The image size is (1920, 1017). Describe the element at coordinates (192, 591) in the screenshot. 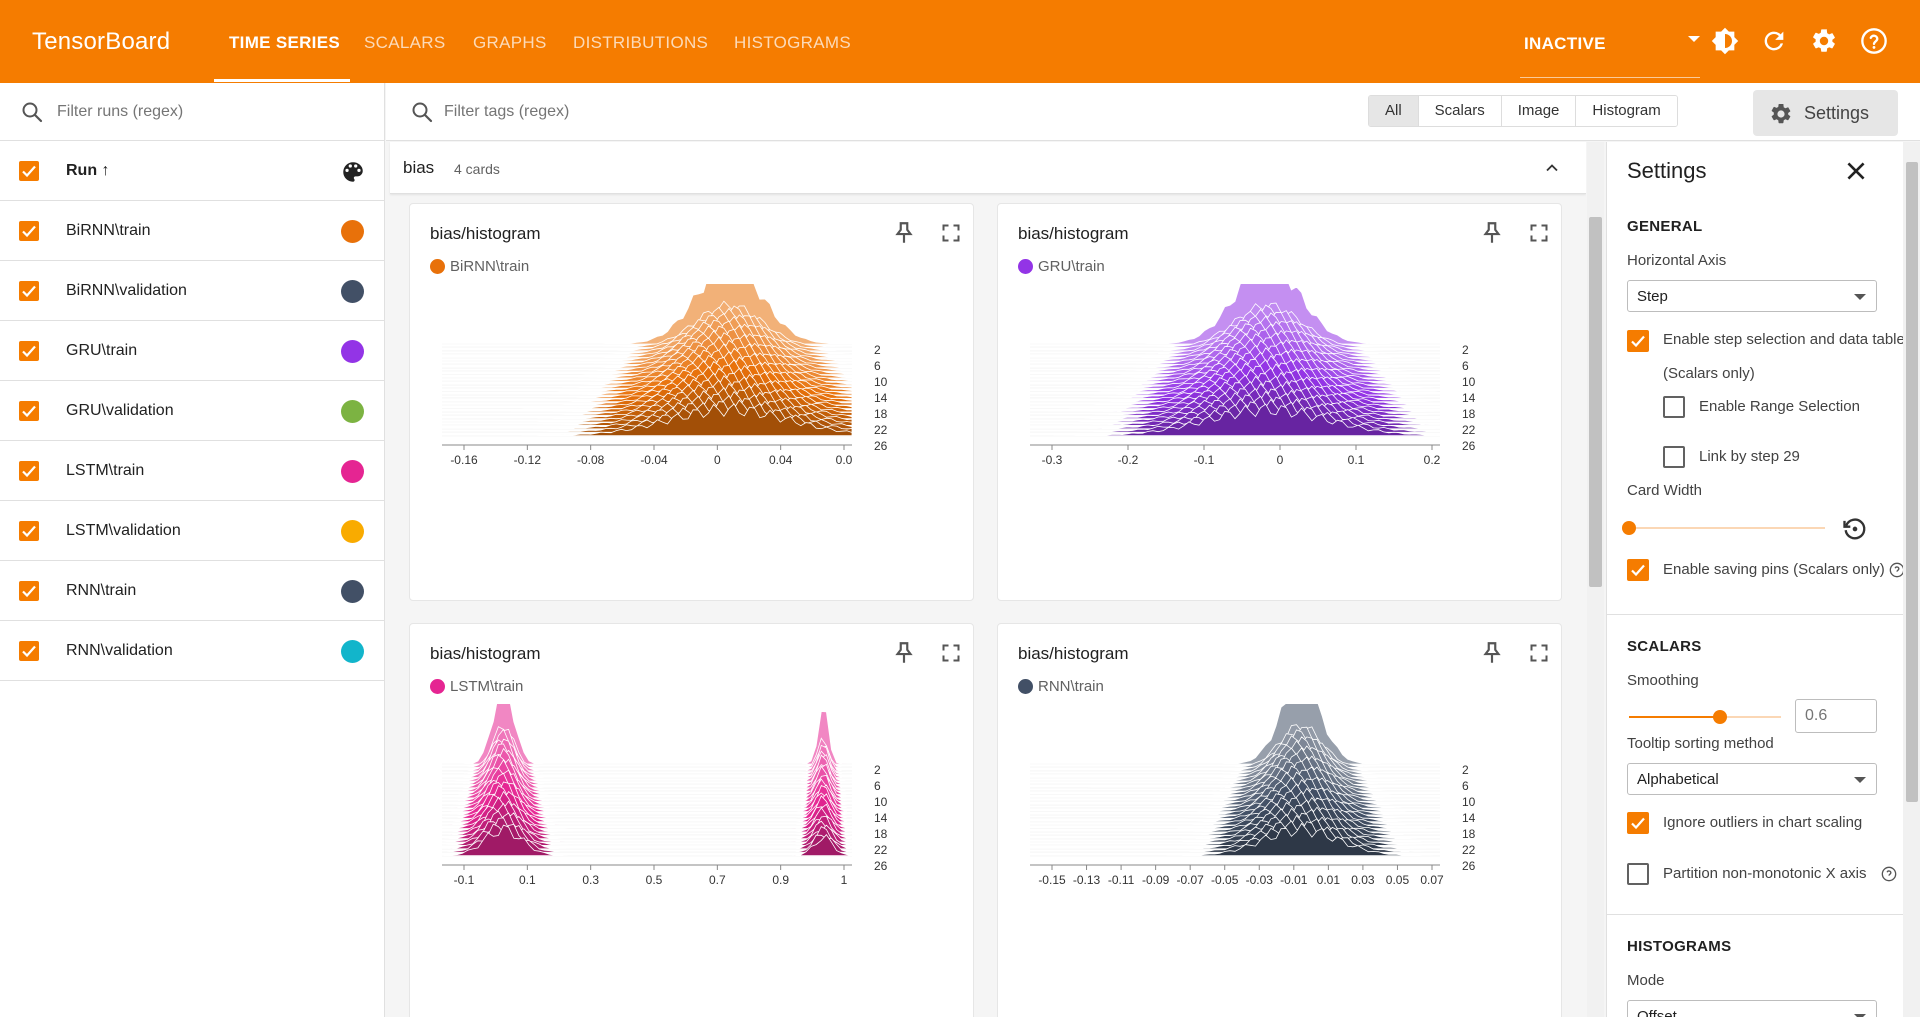

I see `run-row: RNN\train` at that location.